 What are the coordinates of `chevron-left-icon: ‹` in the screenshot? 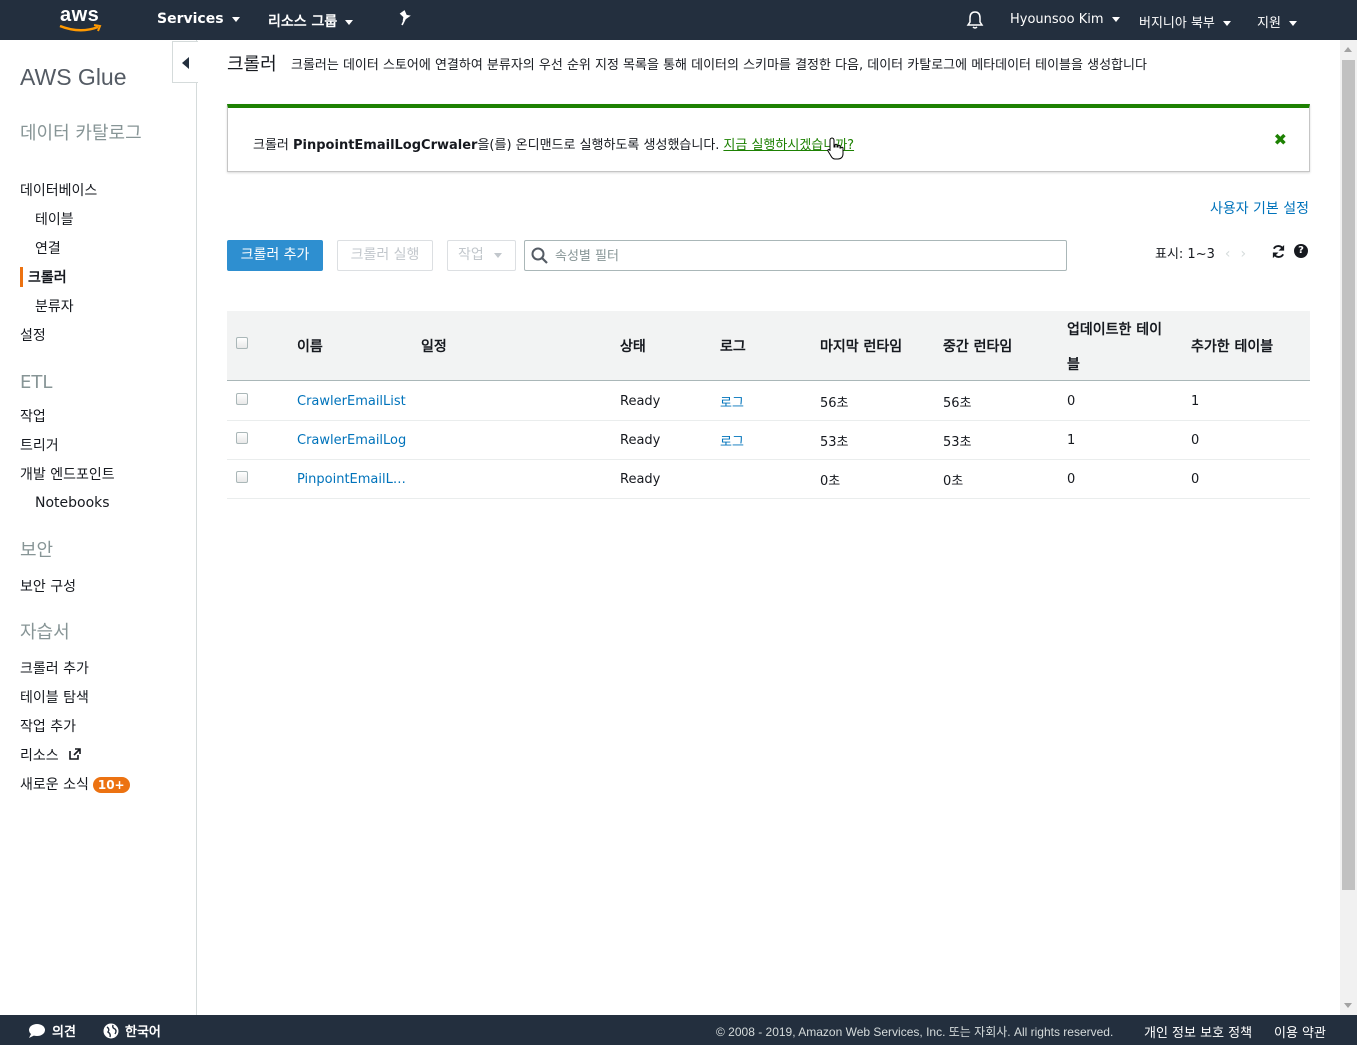 It's located at (1228, 254).